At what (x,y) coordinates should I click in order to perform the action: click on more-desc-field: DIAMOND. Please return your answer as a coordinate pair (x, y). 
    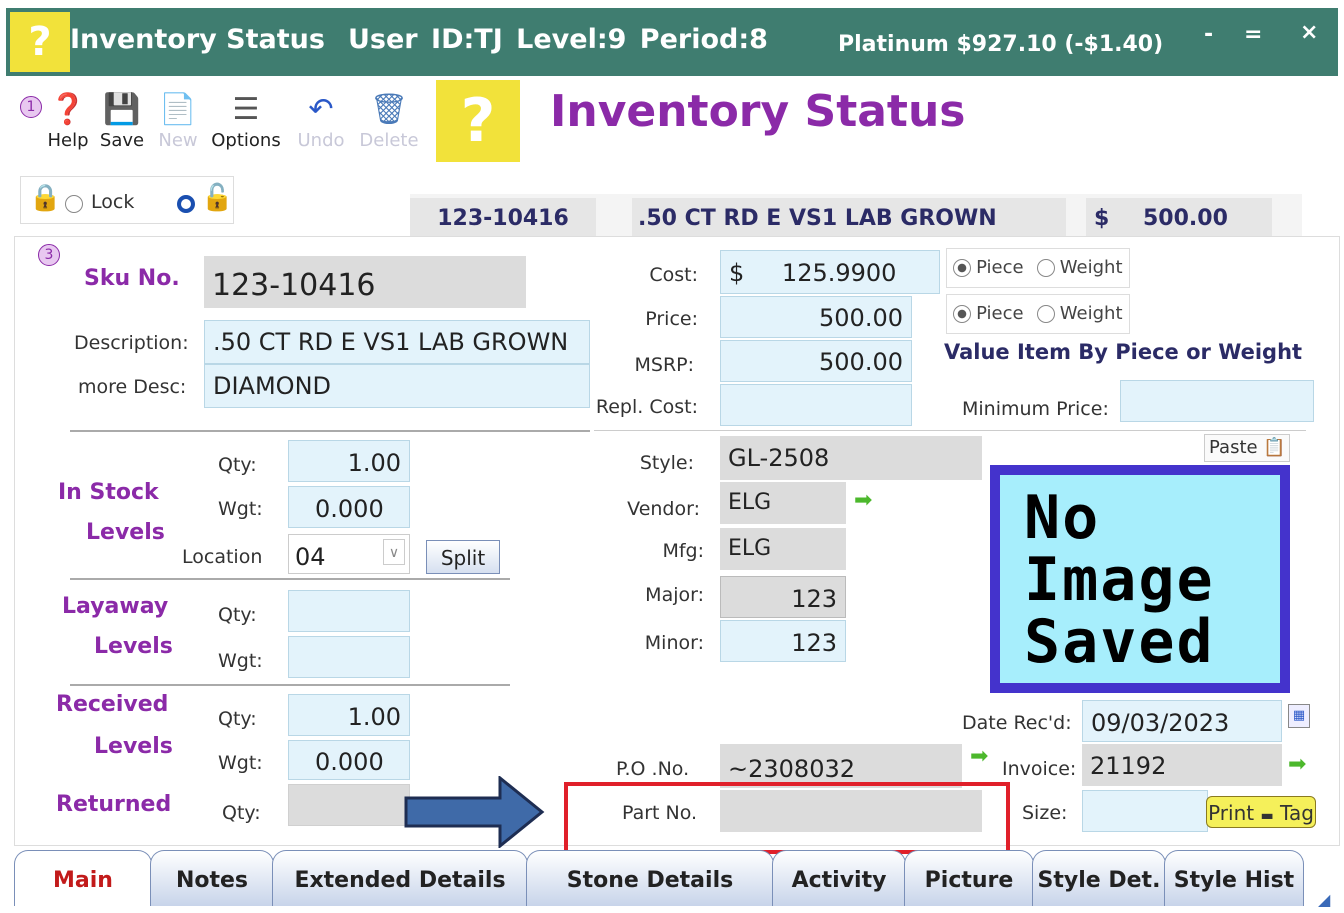
    Looking at the image, I should click on (397, 386).